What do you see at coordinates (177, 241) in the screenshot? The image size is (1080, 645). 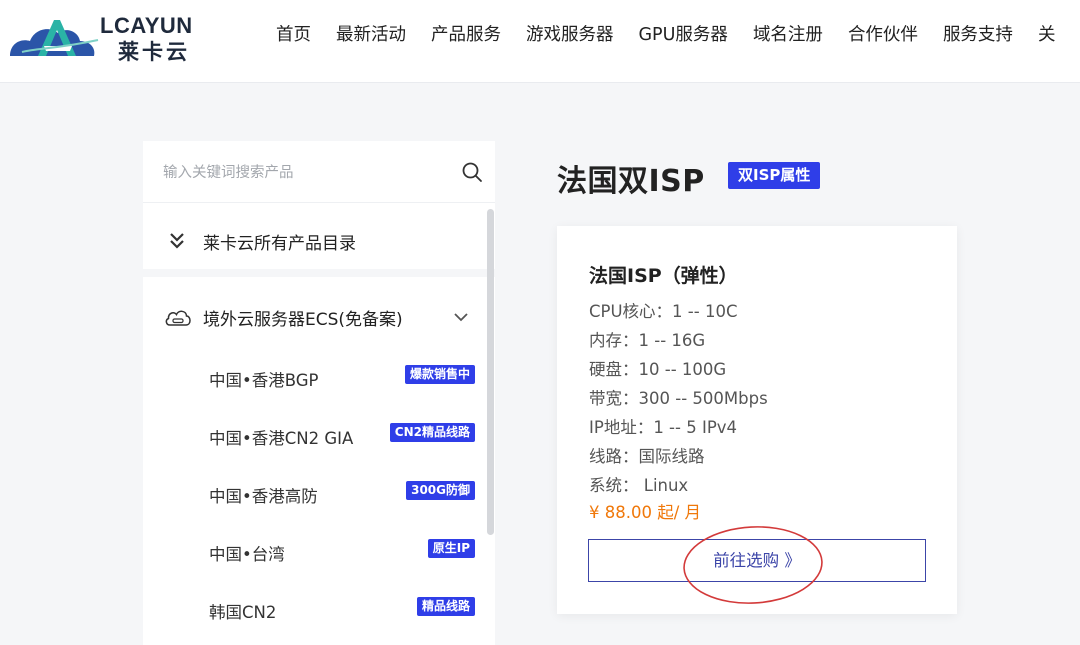 I see `double-chevron-down-icon` at bounding box center [177, 241].